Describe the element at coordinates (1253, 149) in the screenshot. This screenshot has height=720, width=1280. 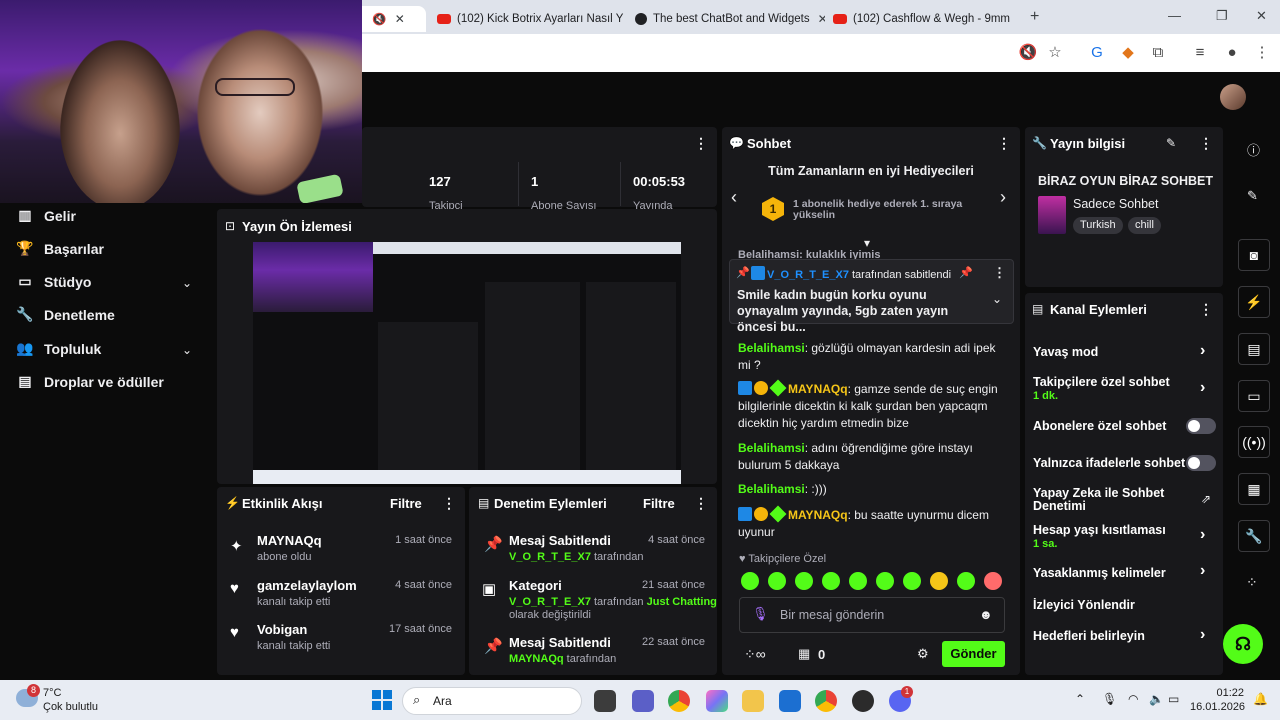
I see `info-icon: ⓘ` at that location.